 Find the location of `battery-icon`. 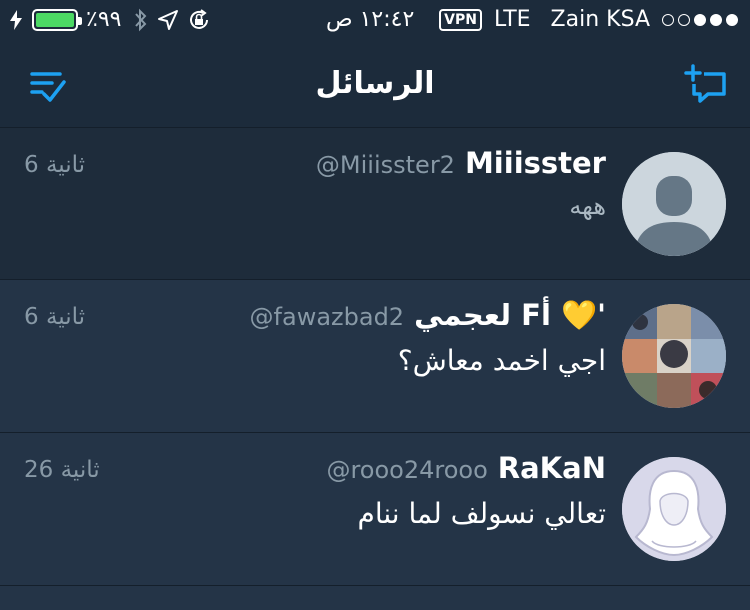

battery-icon is located at coordinates (57, 20).